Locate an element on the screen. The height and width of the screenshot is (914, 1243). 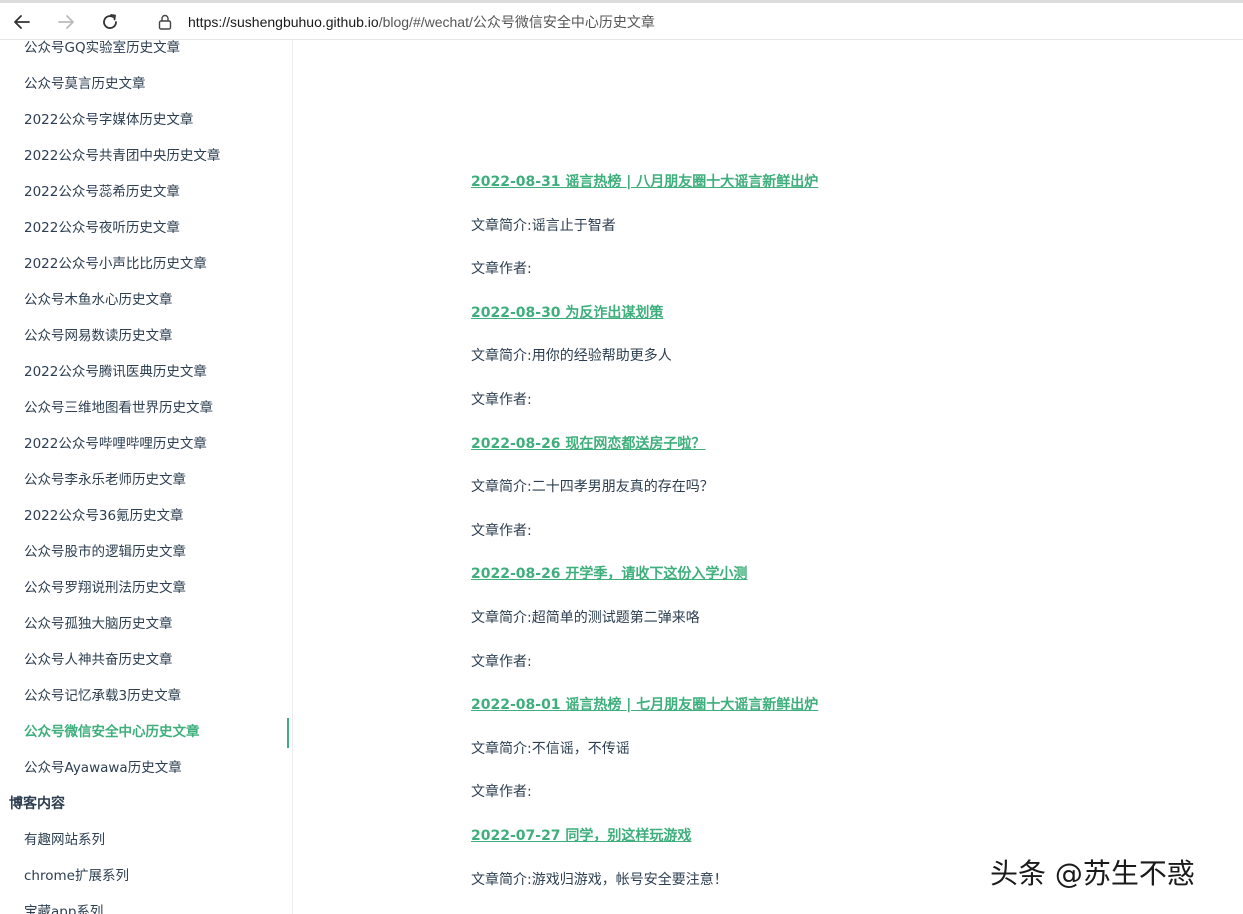
url-path: /blog/#/wechat/公众号微信安全中心历史文章 is located at coordinates (516, 22).